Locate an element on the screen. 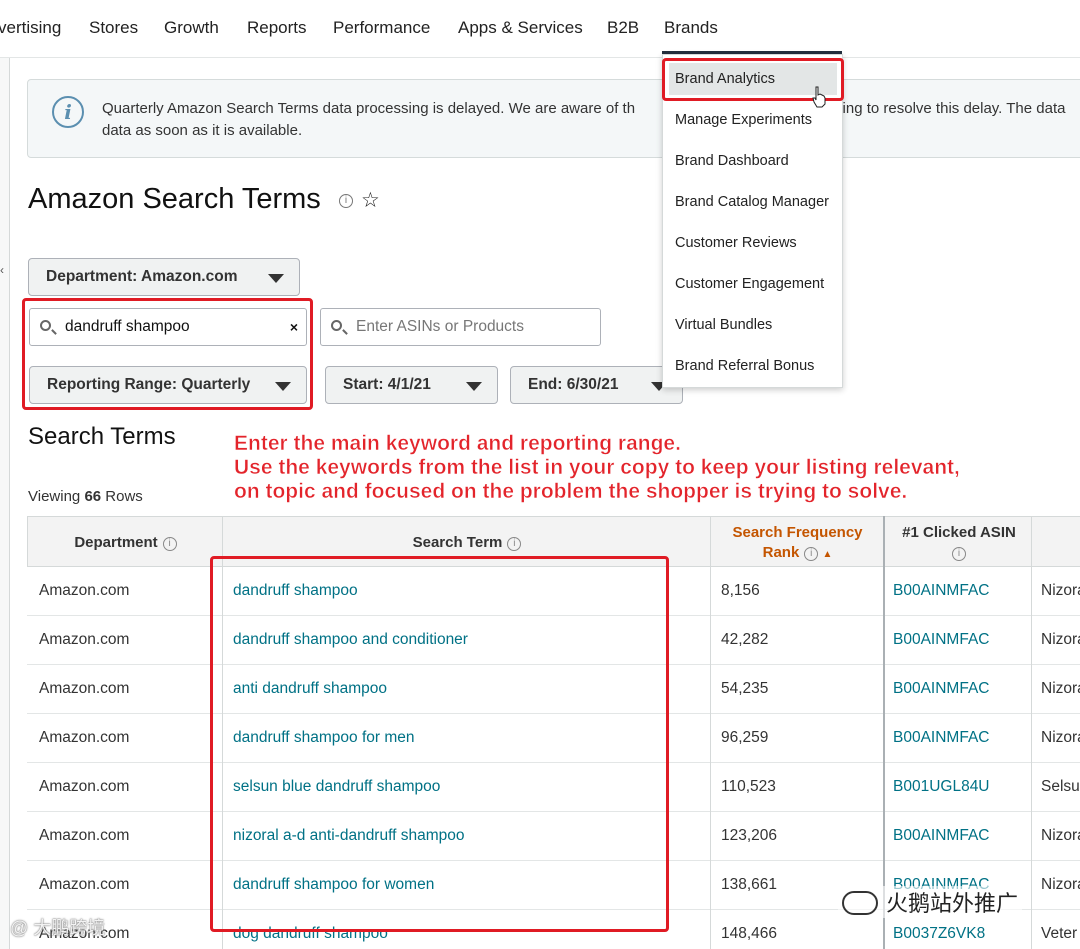 The image size is (1080, 949). star-icon: ☆ is located at coordinates (370, 200).